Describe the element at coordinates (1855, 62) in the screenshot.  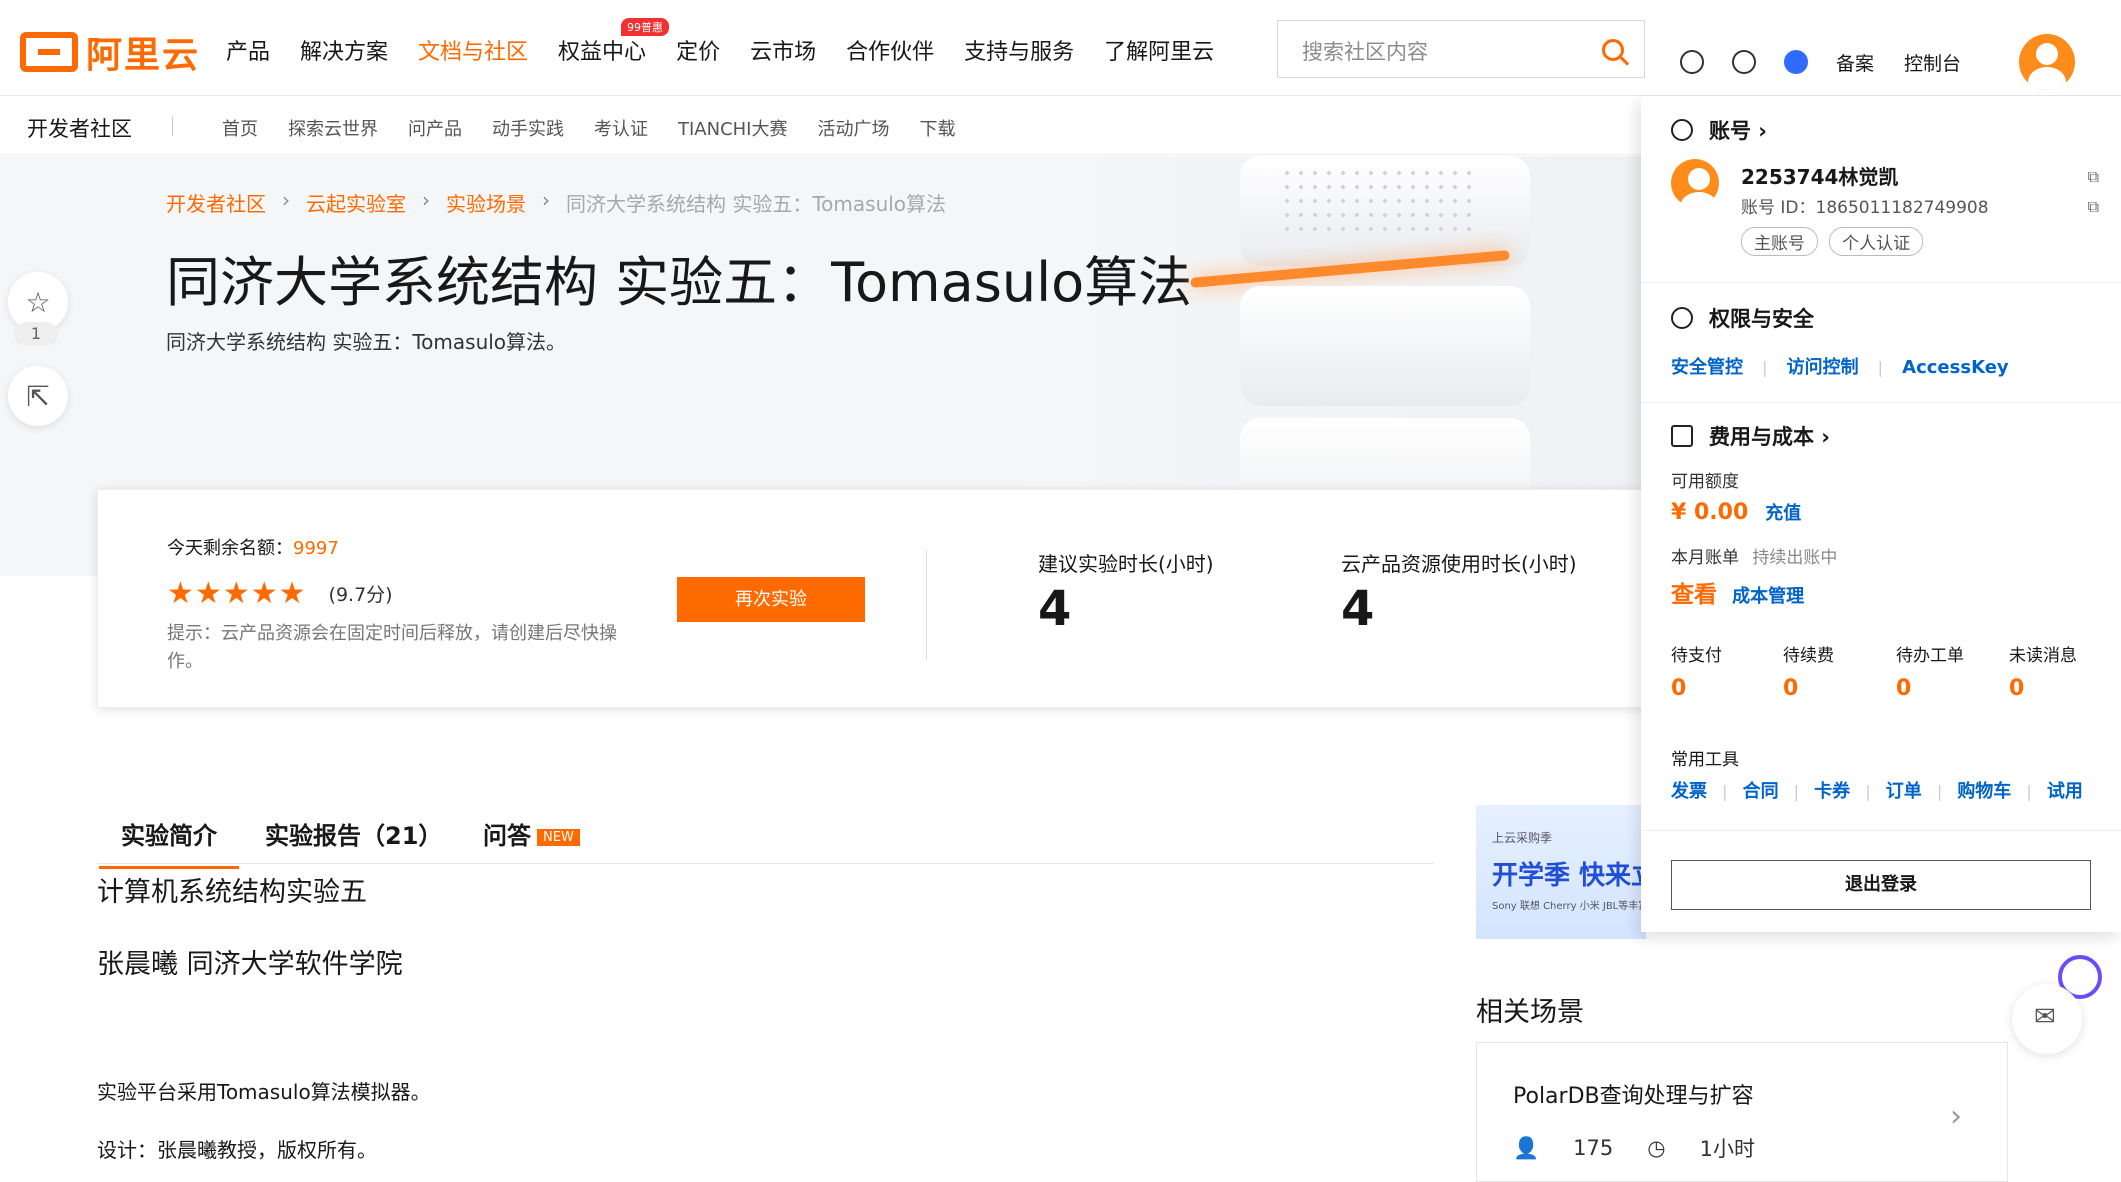
I see `record-link: 备案` at that location.